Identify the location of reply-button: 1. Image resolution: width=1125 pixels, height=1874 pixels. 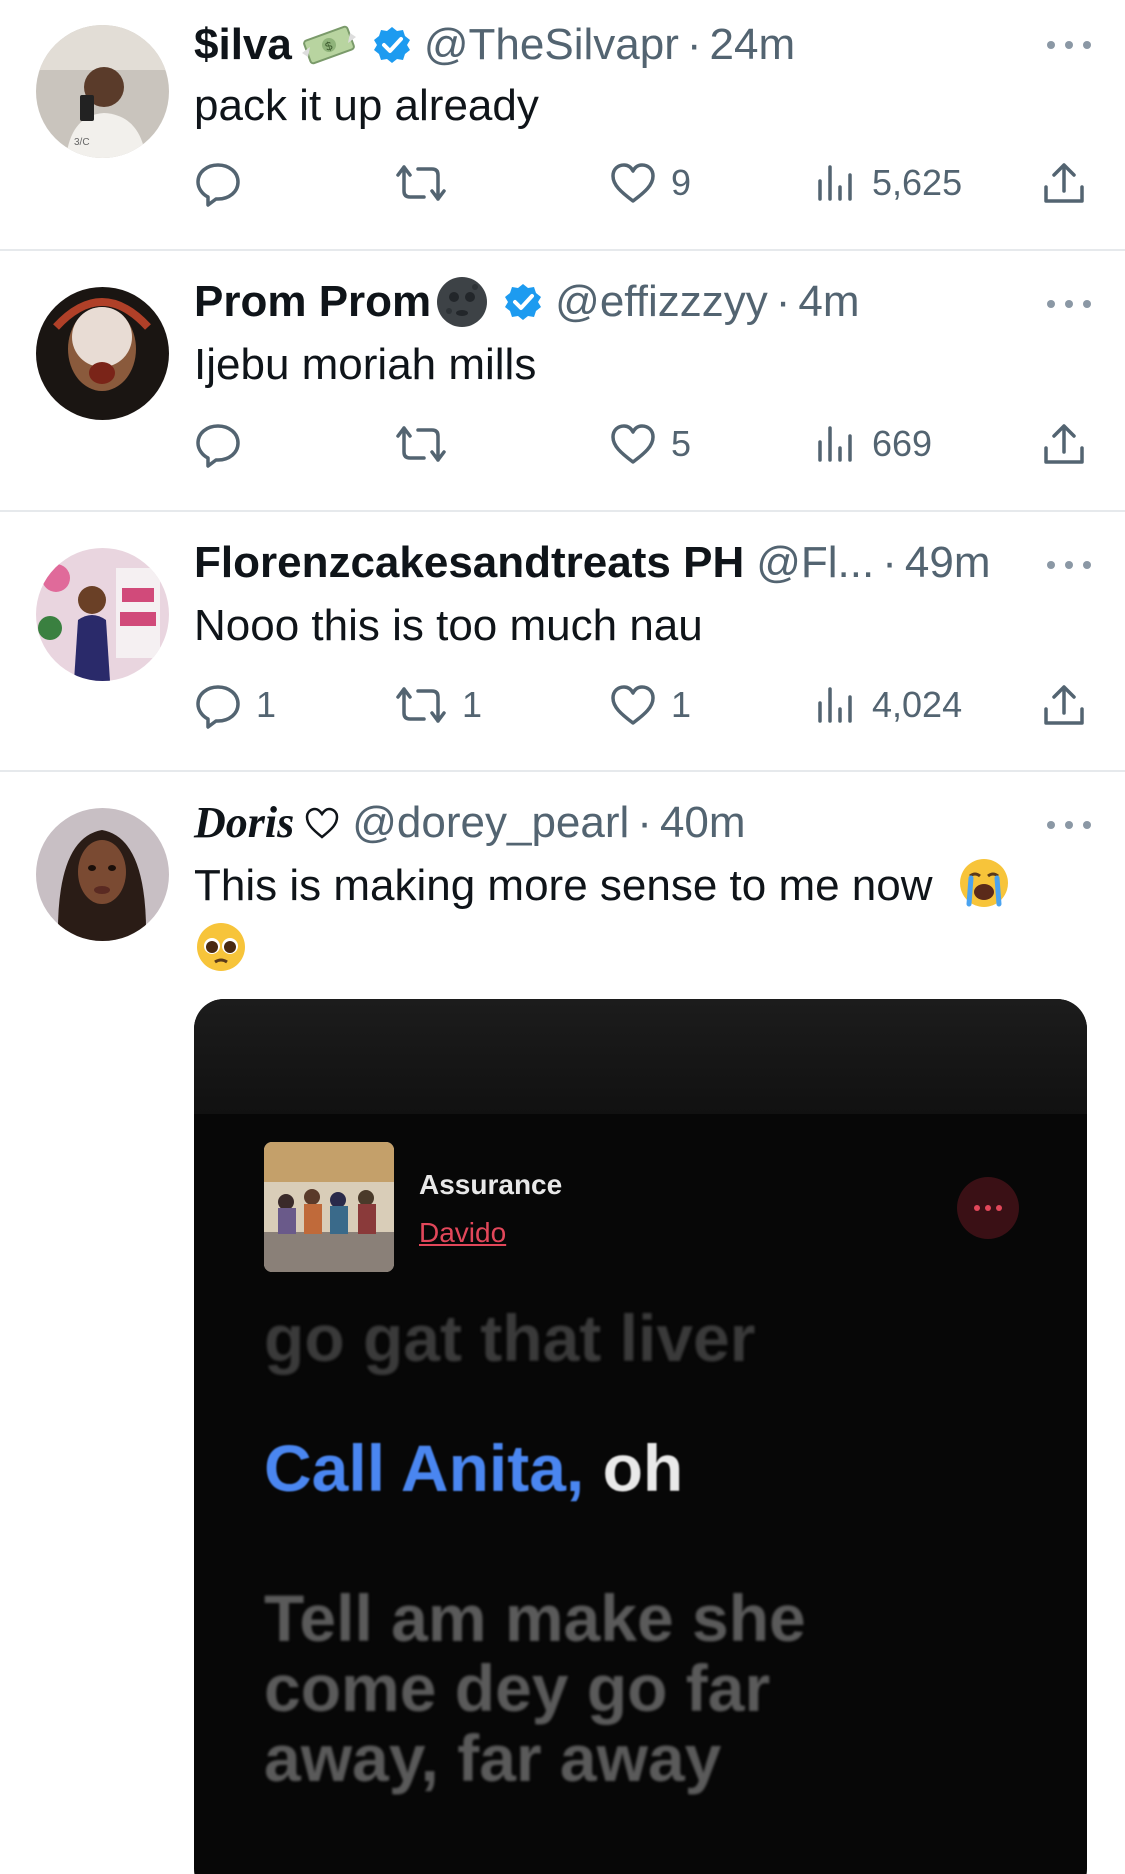
(235, 705).